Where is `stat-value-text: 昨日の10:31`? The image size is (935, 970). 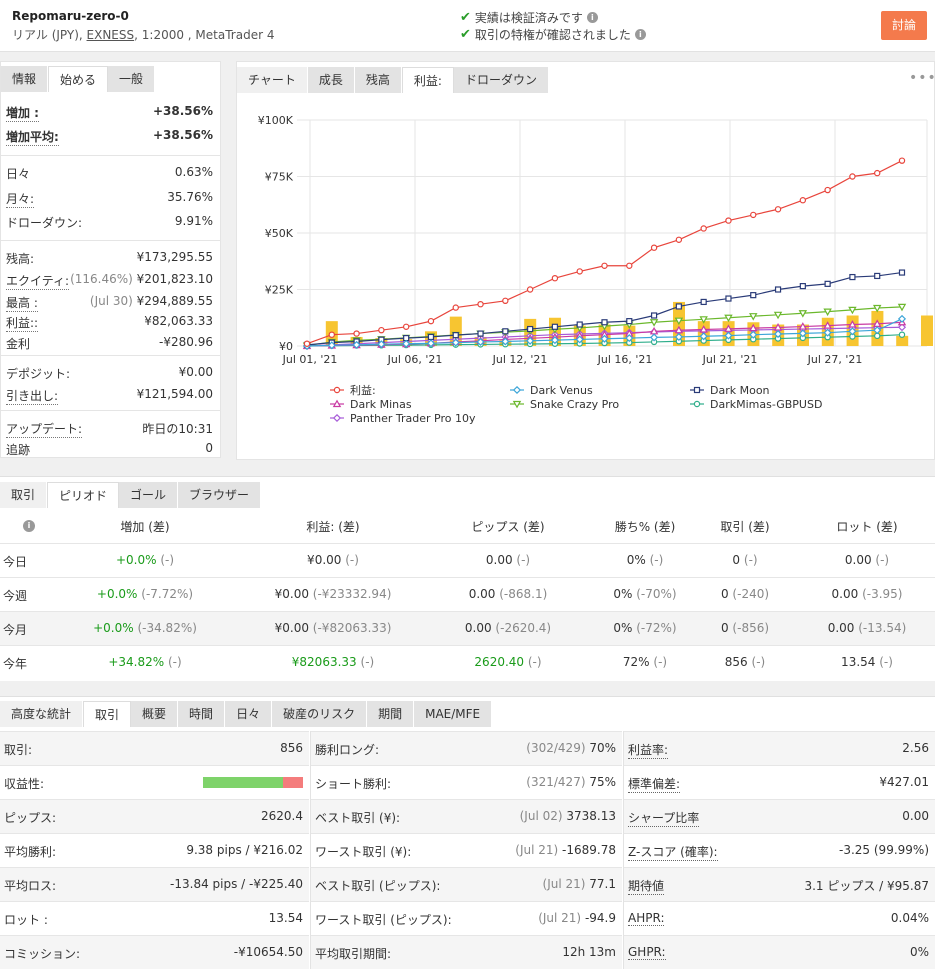 stat-value-text: 昨日の10:31 is located at coordinates (177, 429).